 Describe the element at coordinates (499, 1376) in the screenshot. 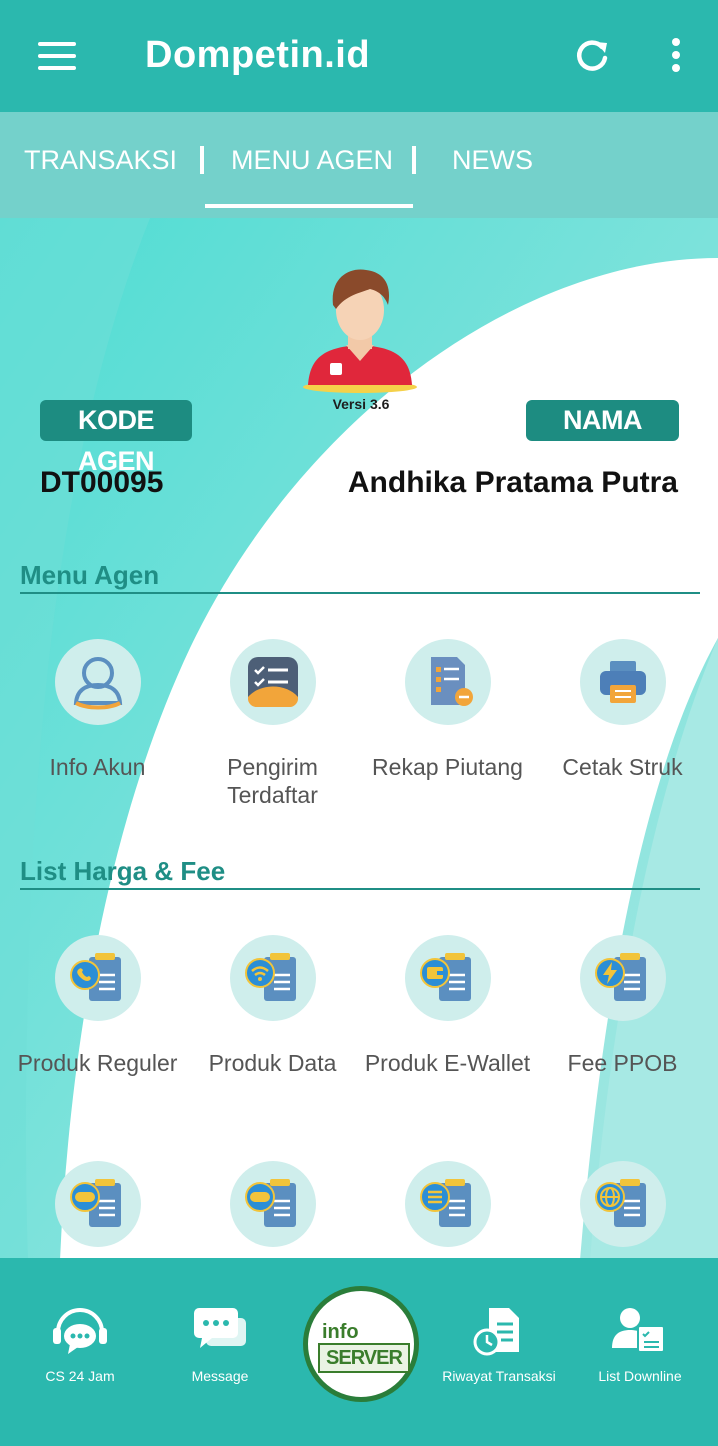

I see `nav-label: Riwayat Transaksi` at that location.